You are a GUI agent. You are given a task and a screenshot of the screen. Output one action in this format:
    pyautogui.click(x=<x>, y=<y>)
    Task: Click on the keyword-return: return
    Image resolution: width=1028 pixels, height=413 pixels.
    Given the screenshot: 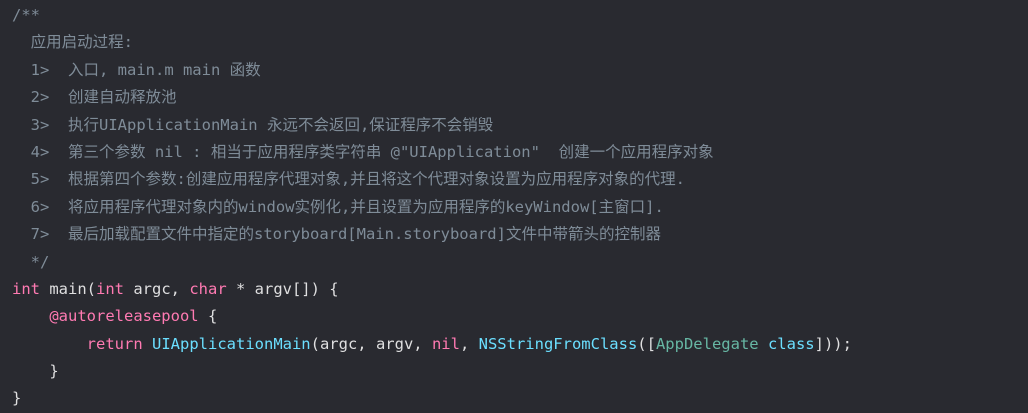 What is the action you would take?
    pyautogui.click(x=114, y=343)
    